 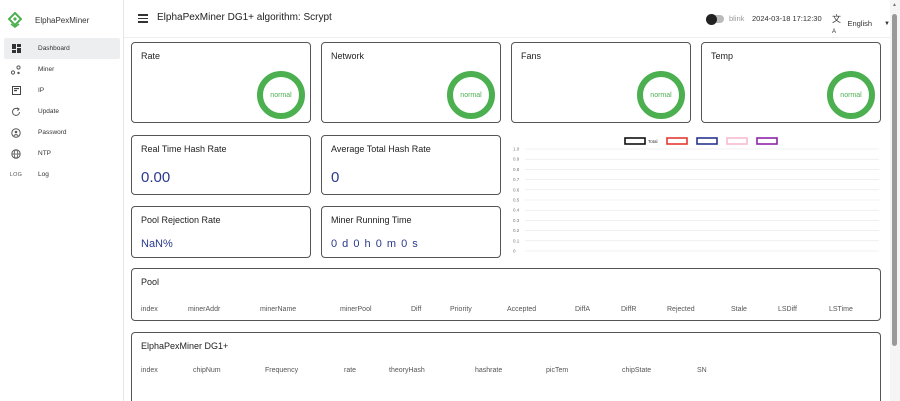 What do you see at coordinates (461, 309) in the screenshot?
I see `column-header: Priority` at bounding box center [461, 309].